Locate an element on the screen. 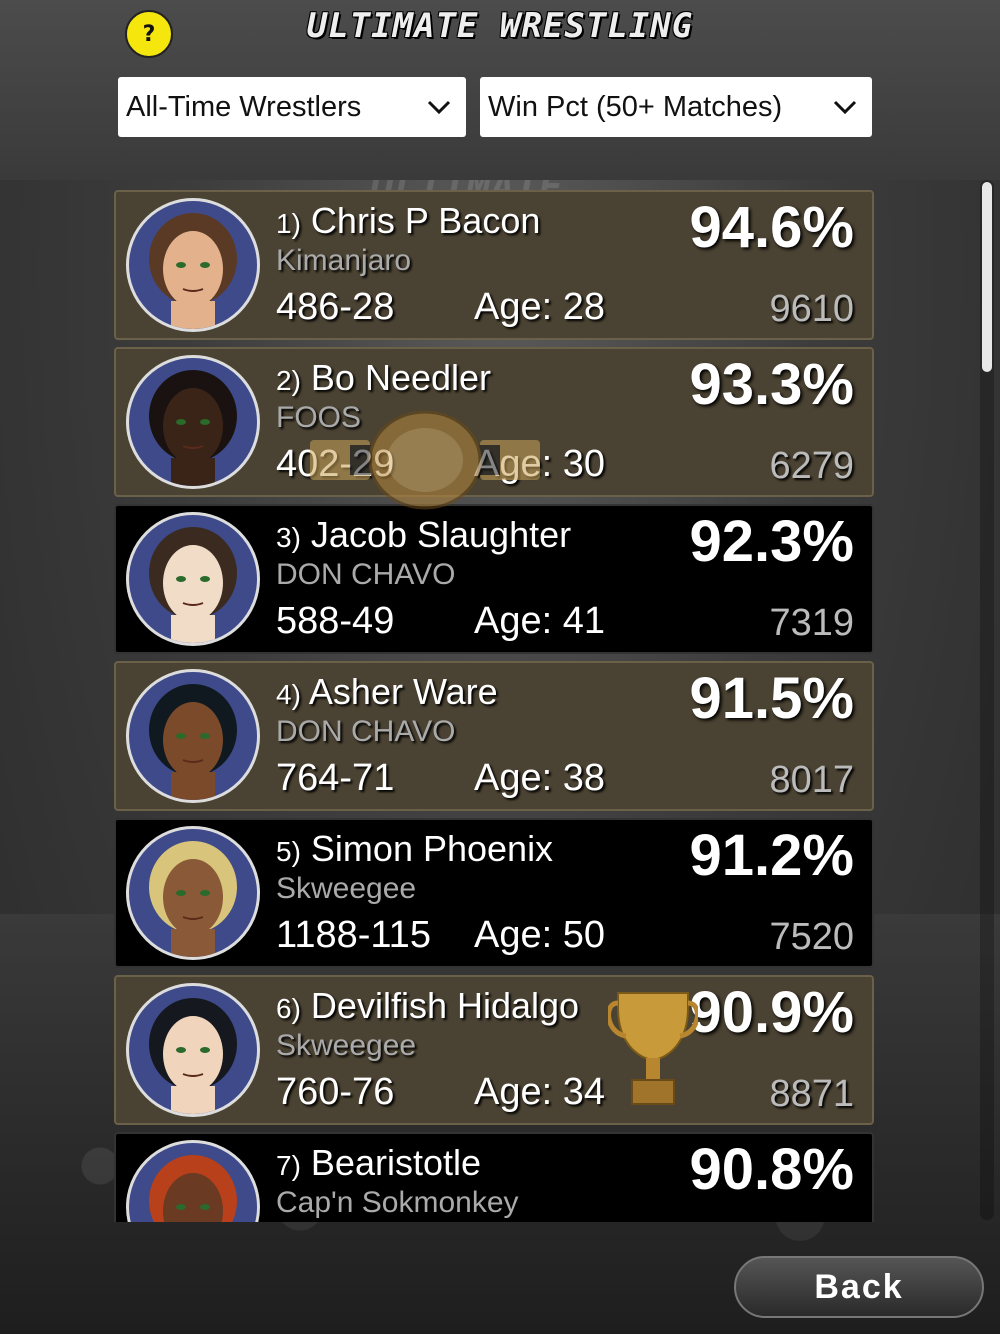 Image resolution: width=1000 pixels, height=1334 pixels. wrestler-name-text: Bearistotle is located at coordinates (396, 1162).